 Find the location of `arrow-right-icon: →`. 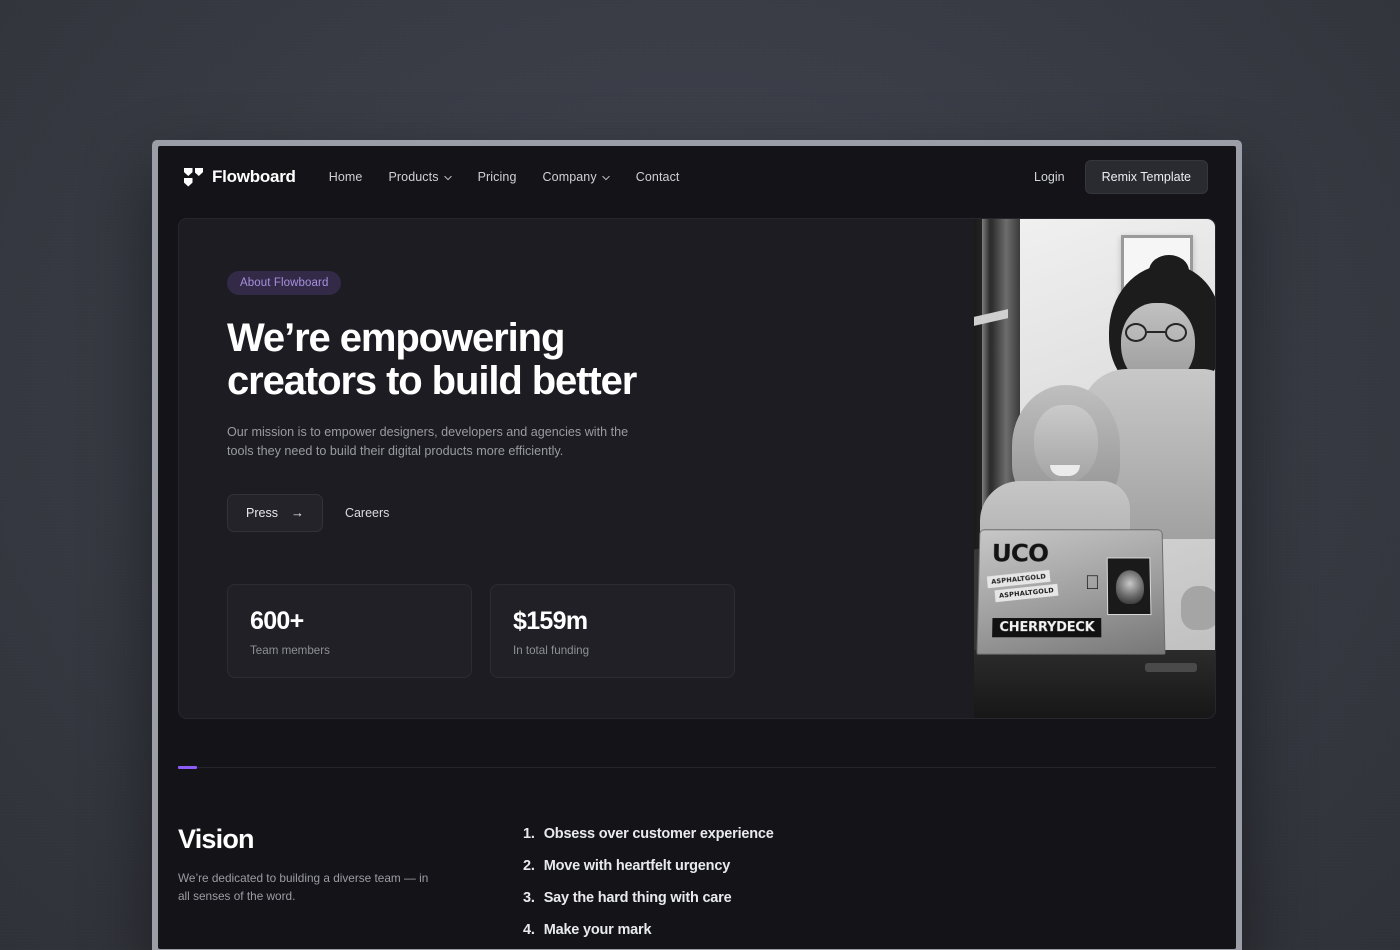

arrow-right-icon: → is located at coordinates (297, 513).